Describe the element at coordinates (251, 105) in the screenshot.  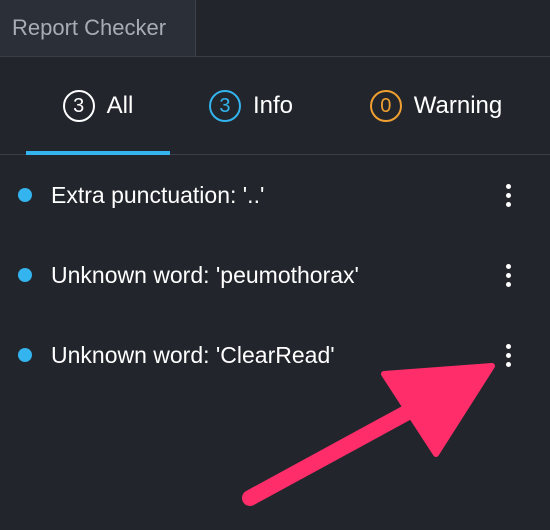
I see `filter-tab-info: 3 Info` at that location.